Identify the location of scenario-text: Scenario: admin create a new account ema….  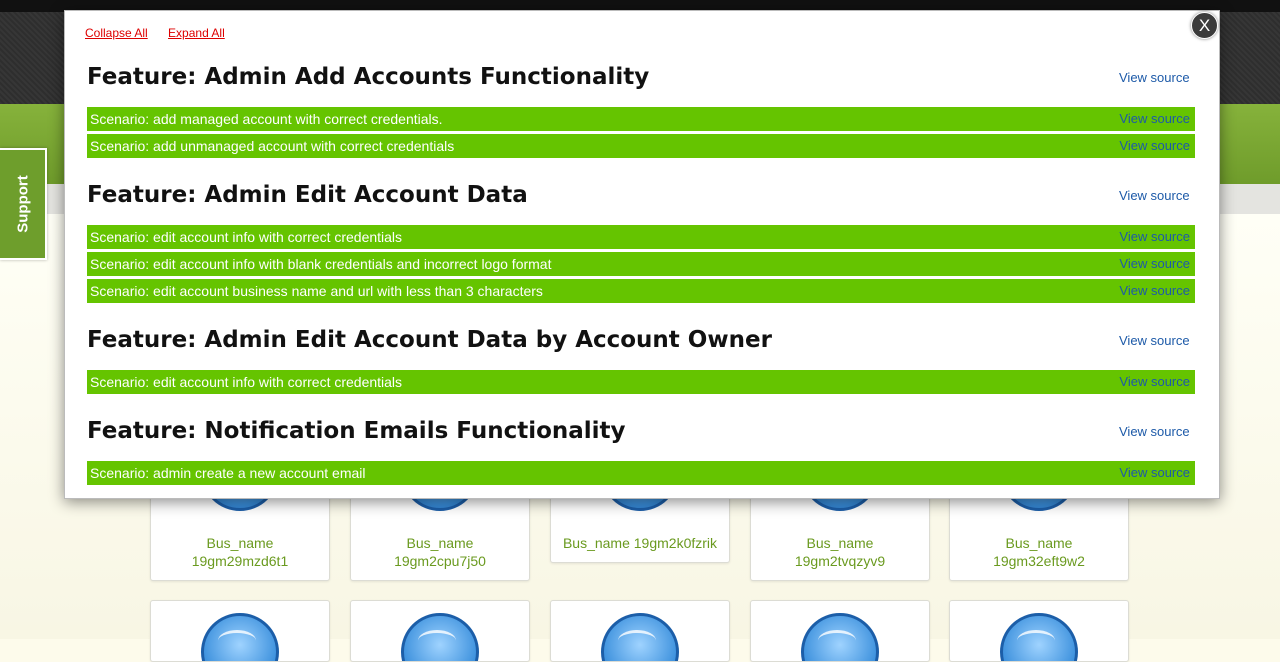
(228, 473).